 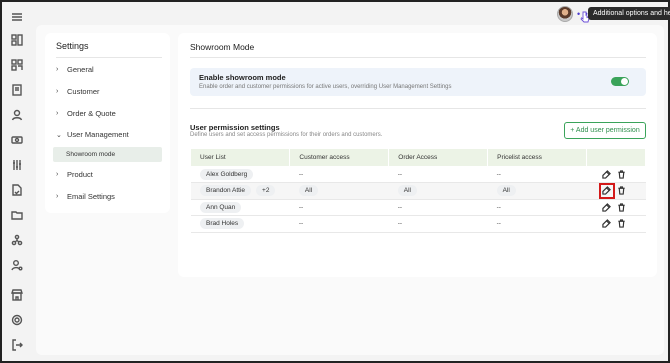 What do you see at coordinates (17, 90) in the screenshot?
I see `document-icon` at bounding box center [17, 90].